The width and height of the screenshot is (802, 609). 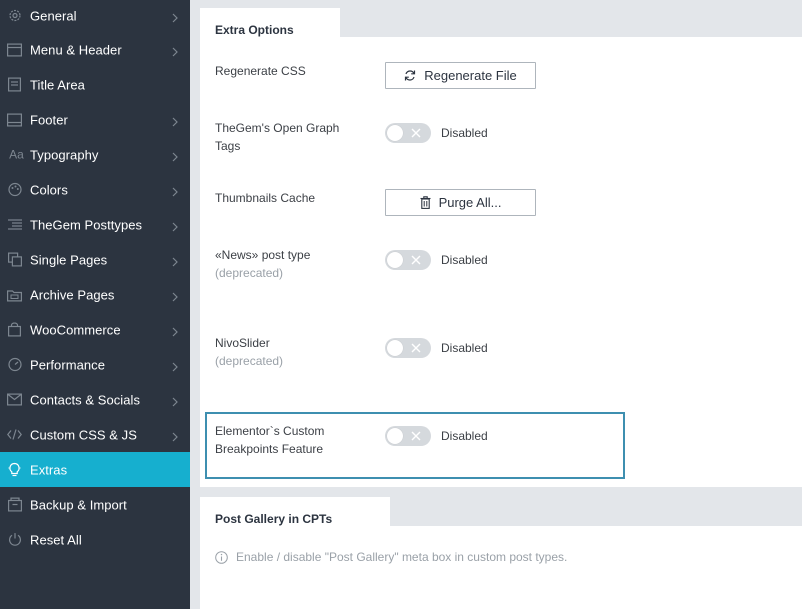 What do you see at coordinates (464, 348) in the screenshot?
I see `nivoslider-state: Disabled` at bounding box center [464, 348].